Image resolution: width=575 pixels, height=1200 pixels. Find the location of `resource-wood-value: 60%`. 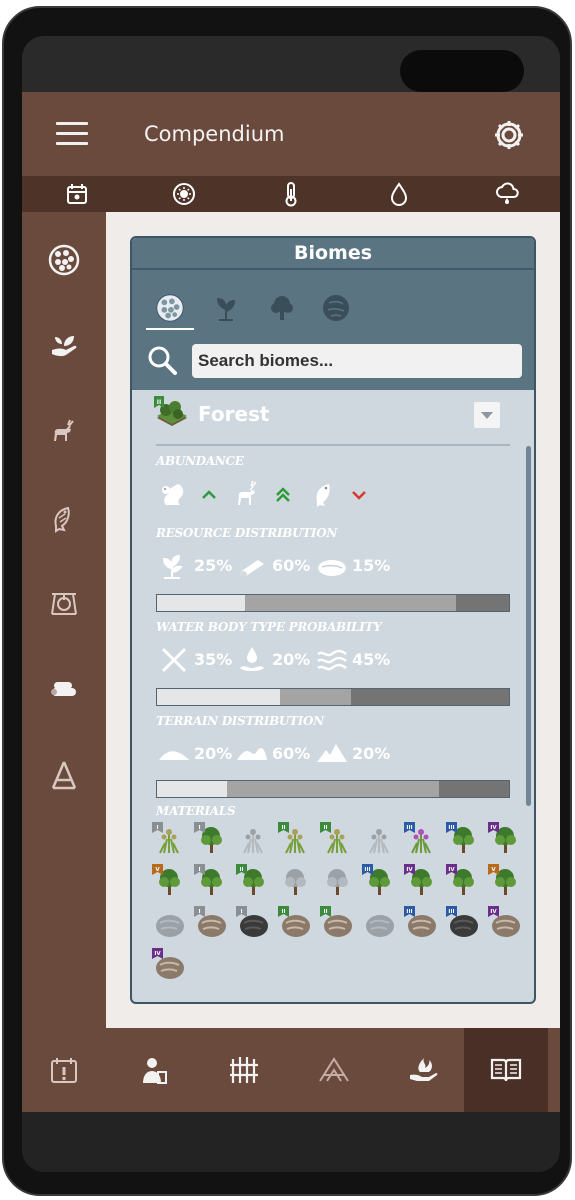

resource-wood-value: 60% is located at coordinates (291, 565).